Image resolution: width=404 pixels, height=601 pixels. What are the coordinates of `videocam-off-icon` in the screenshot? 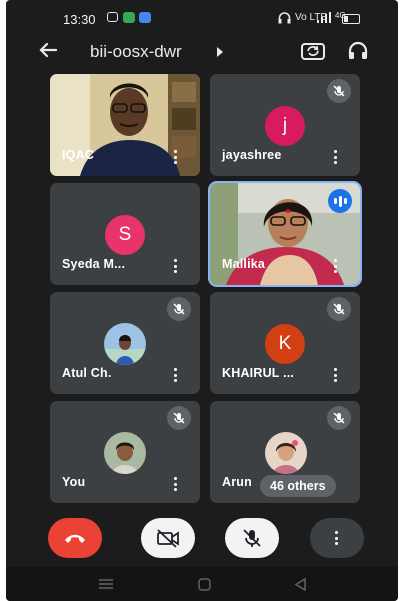 It's located at (168, 538).